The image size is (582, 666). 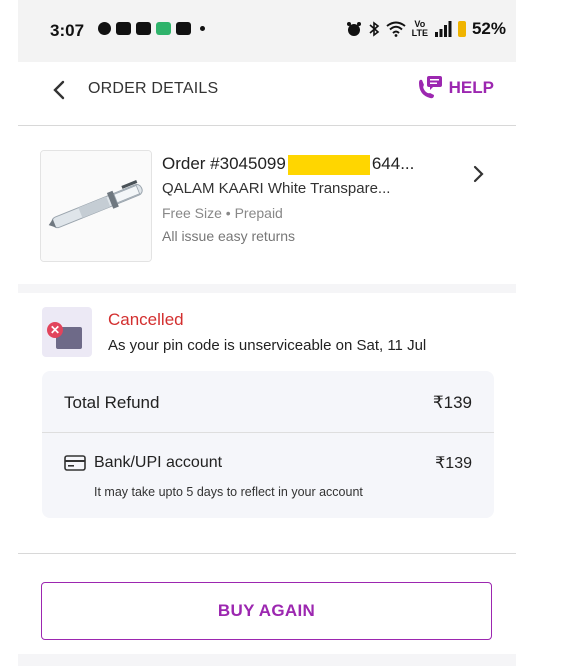 I want to click on bluetooth-icon, so click(x=374, y=29).